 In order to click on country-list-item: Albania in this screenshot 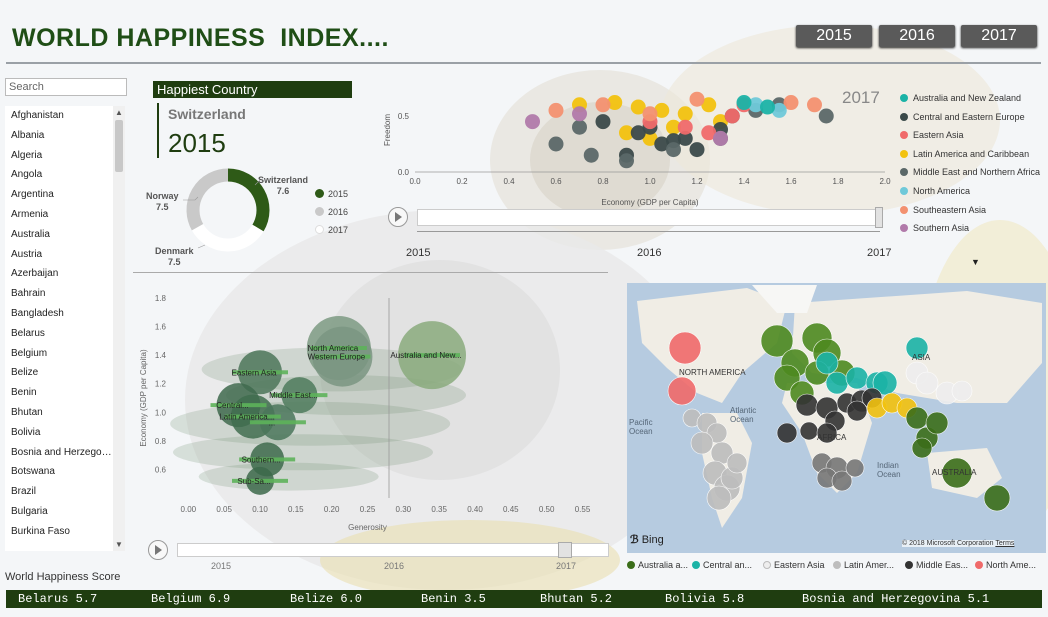, I will do `click(59, 136)`.